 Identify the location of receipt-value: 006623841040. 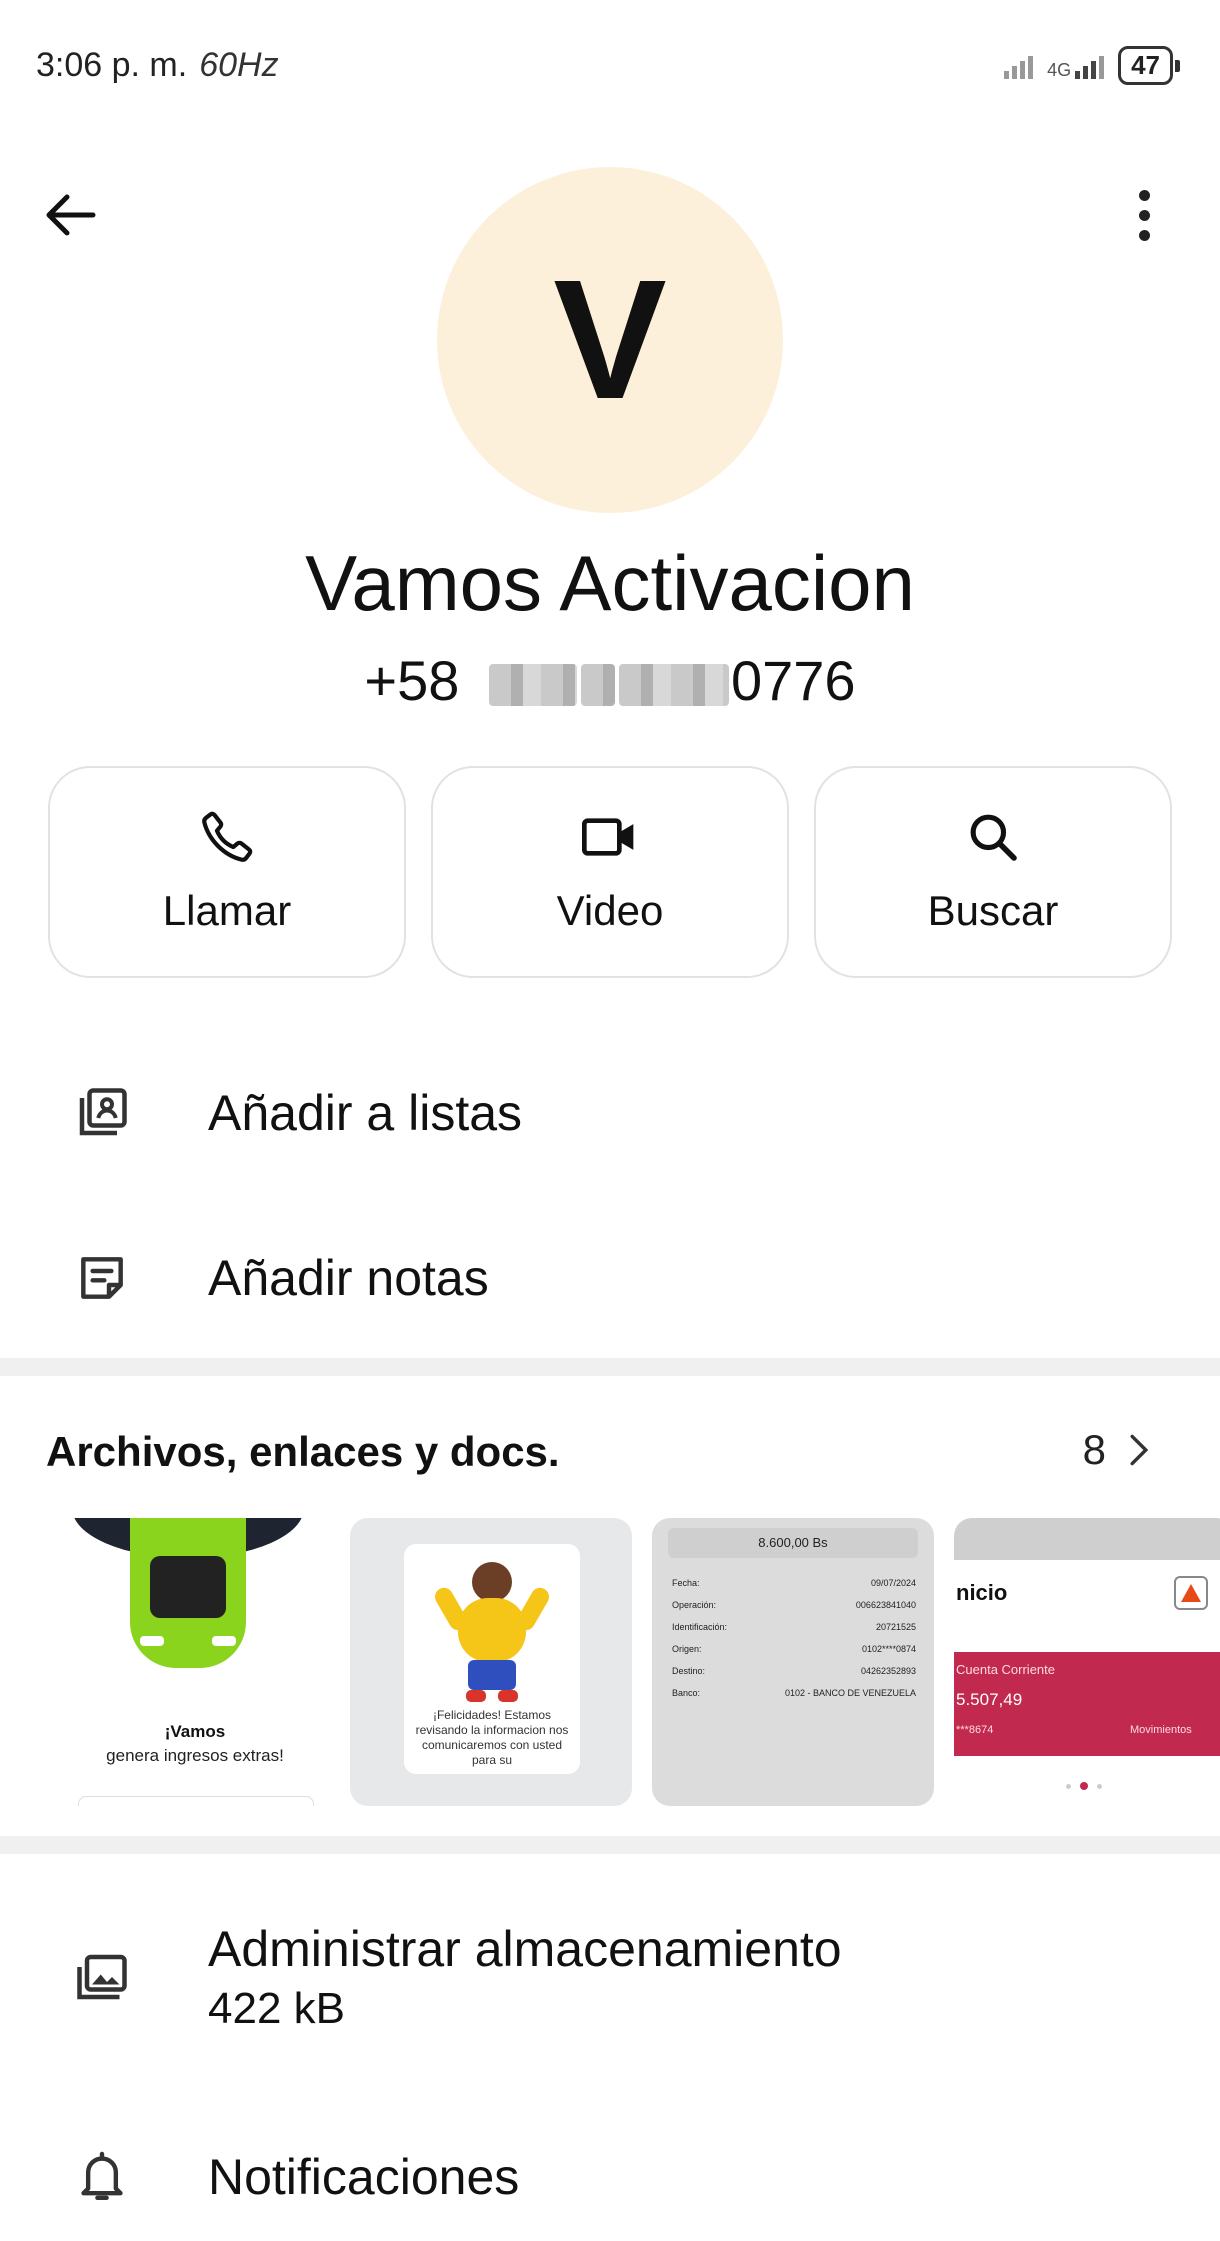
(885, 1605).